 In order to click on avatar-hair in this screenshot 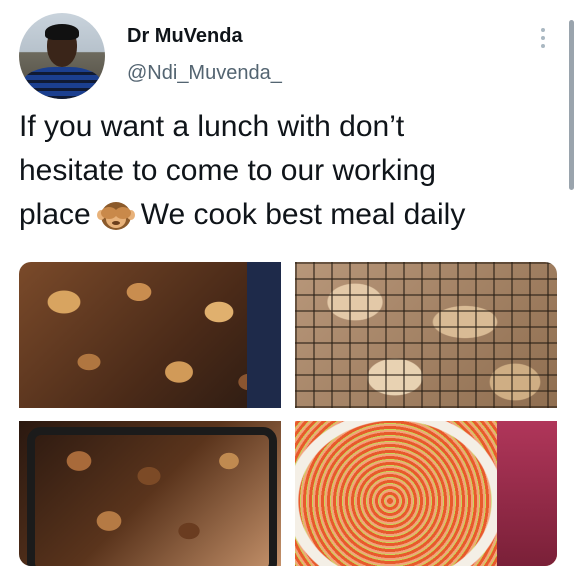, I will do `click(62, 32)`.